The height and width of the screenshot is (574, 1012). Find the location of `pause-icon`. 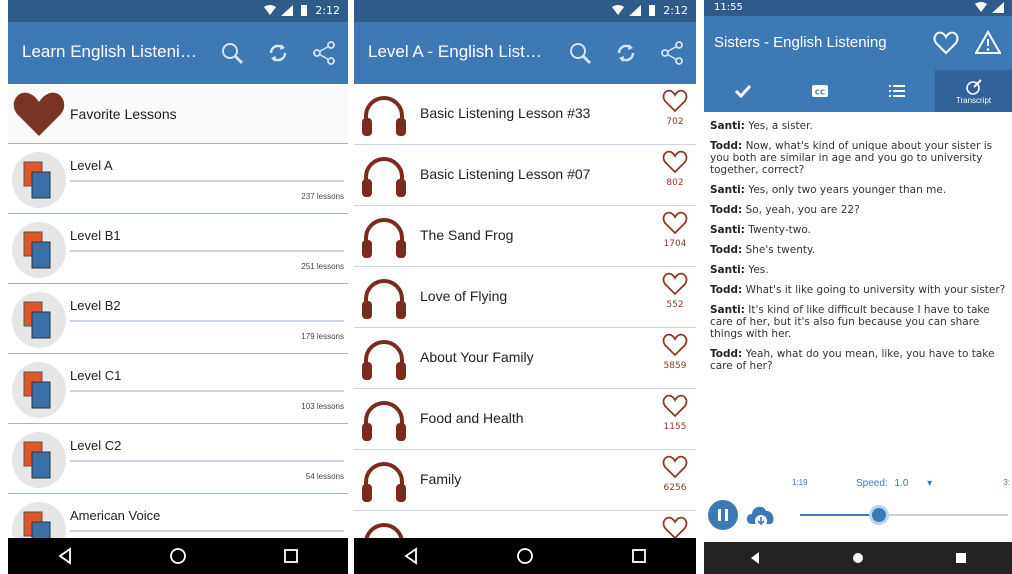

pause-icon is located at coordinates (723, 515).